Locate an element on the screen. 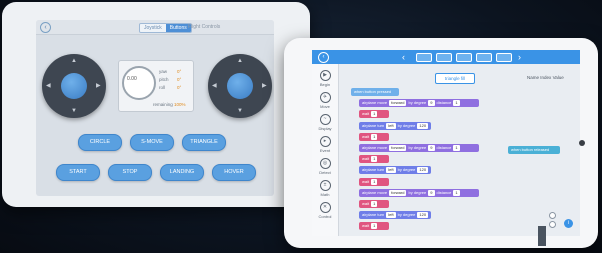  chevron-left-icon: ‹ is located at coordinates (403, 57).